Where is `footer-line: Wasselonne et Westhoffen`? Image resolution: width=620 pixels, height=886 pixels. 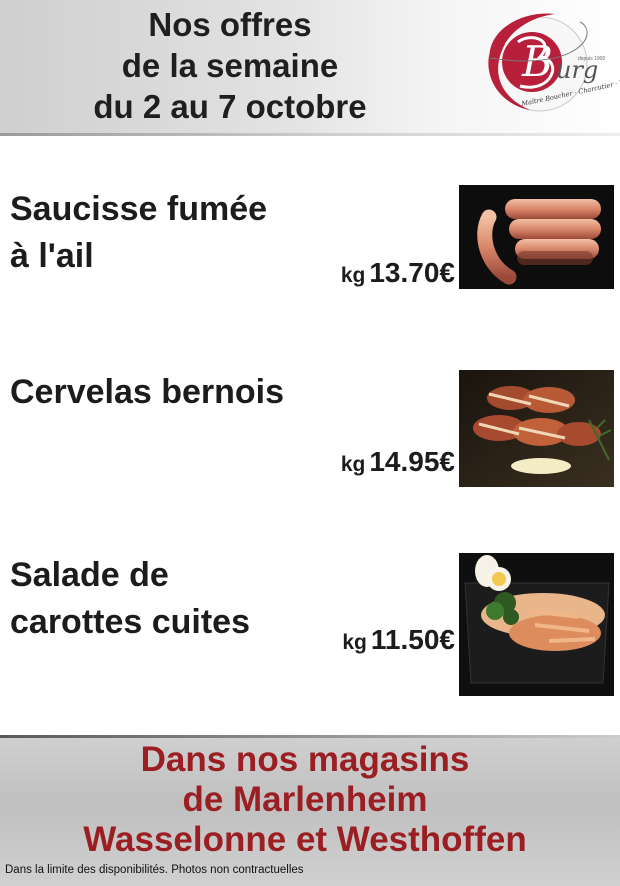
footer-line: Wasselonne et Westhoffen is located at coordinates (305, 839).